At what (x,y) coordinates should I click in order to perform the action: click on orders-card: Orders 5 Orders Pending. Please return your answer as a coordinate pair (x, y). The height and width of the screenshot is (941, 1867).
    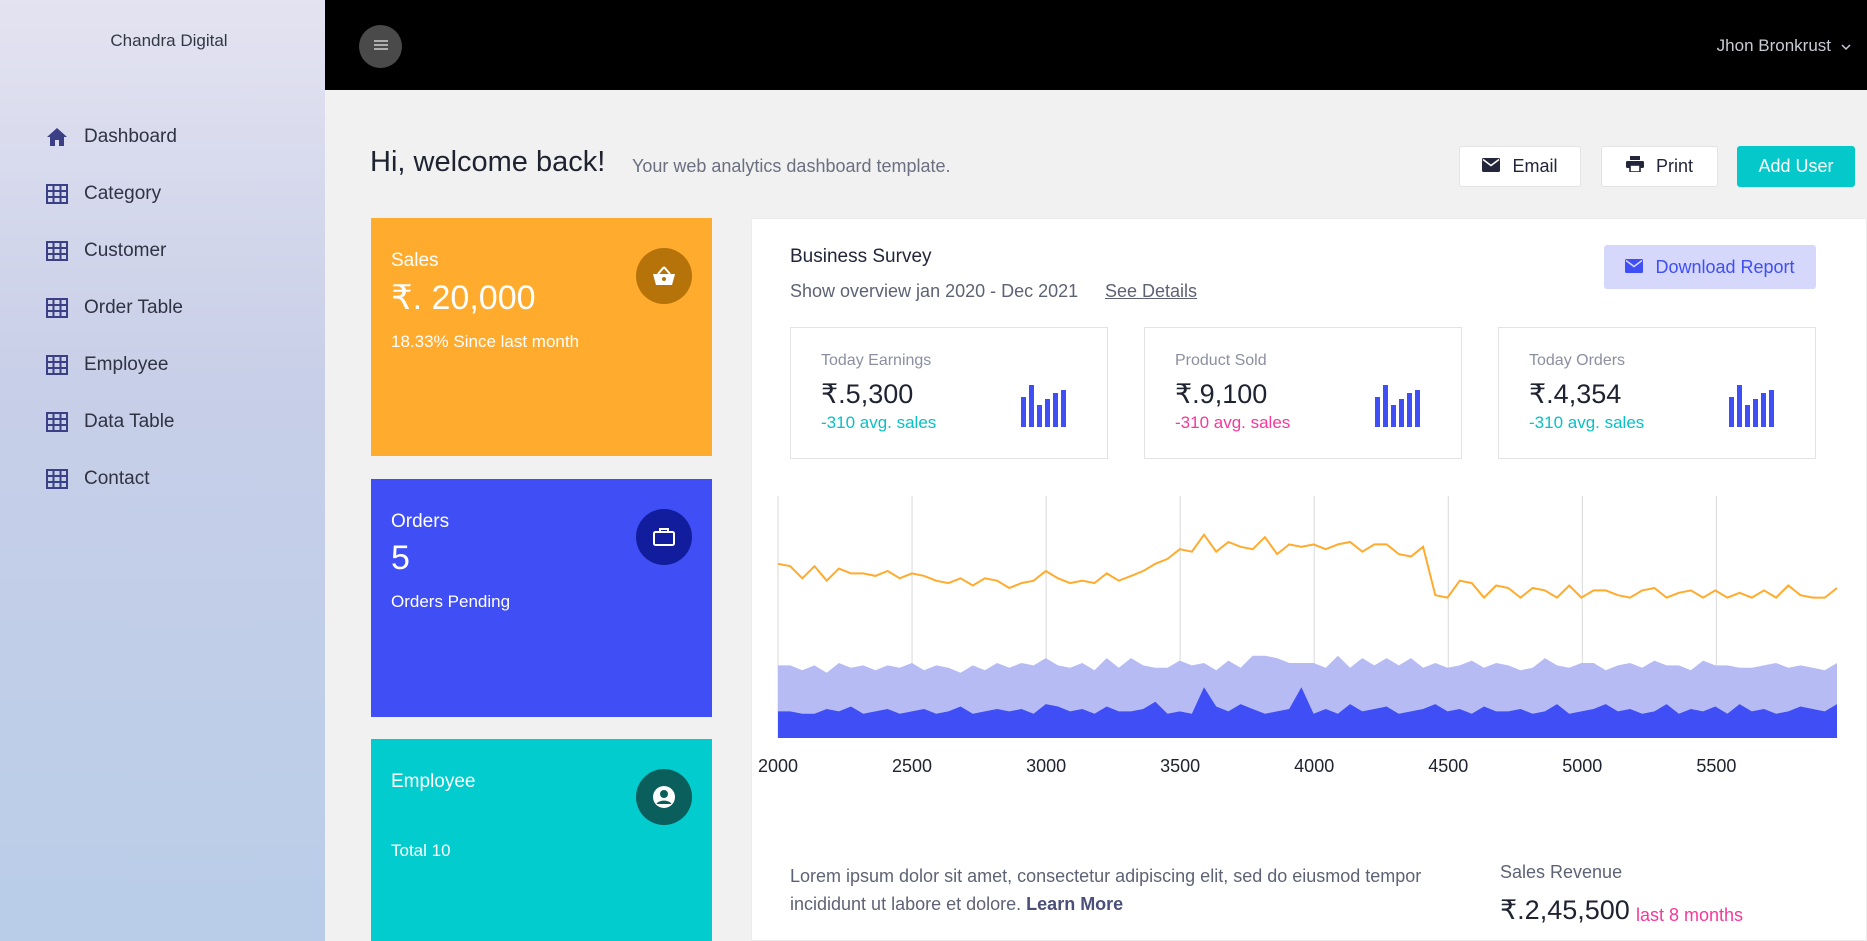
    Looking at the image, I should click on (541, 598).